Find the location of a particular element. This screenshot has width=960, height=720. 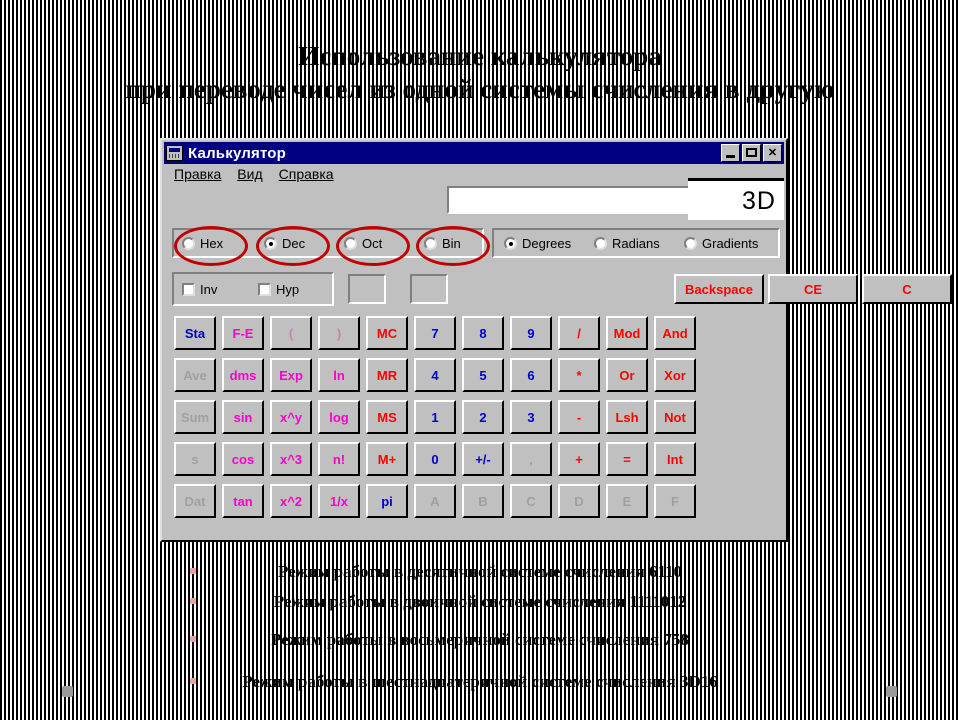

key-rparen: ) is located at coordinates (339, 333).